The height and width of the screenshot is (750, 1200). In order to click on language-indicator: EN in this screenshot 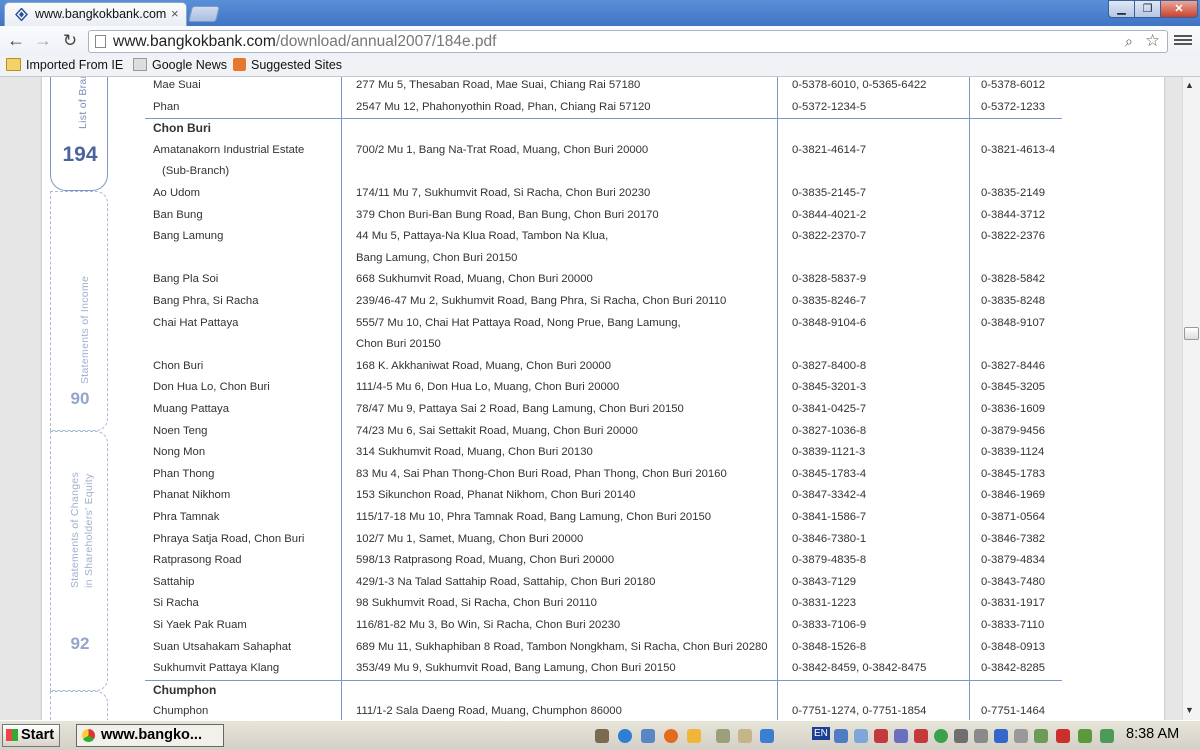, I will do `click(821, 733)`.